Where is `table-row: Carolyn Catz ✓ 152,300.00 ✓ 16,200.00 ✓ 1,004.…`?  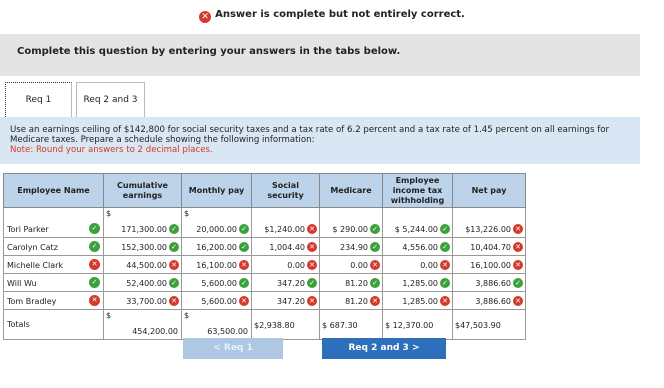
table-row: Carolyn Catz ✓ 152,300.00 ✓ 16,200.00 ✓ 1,004.… is located at coordinates (264, 246).